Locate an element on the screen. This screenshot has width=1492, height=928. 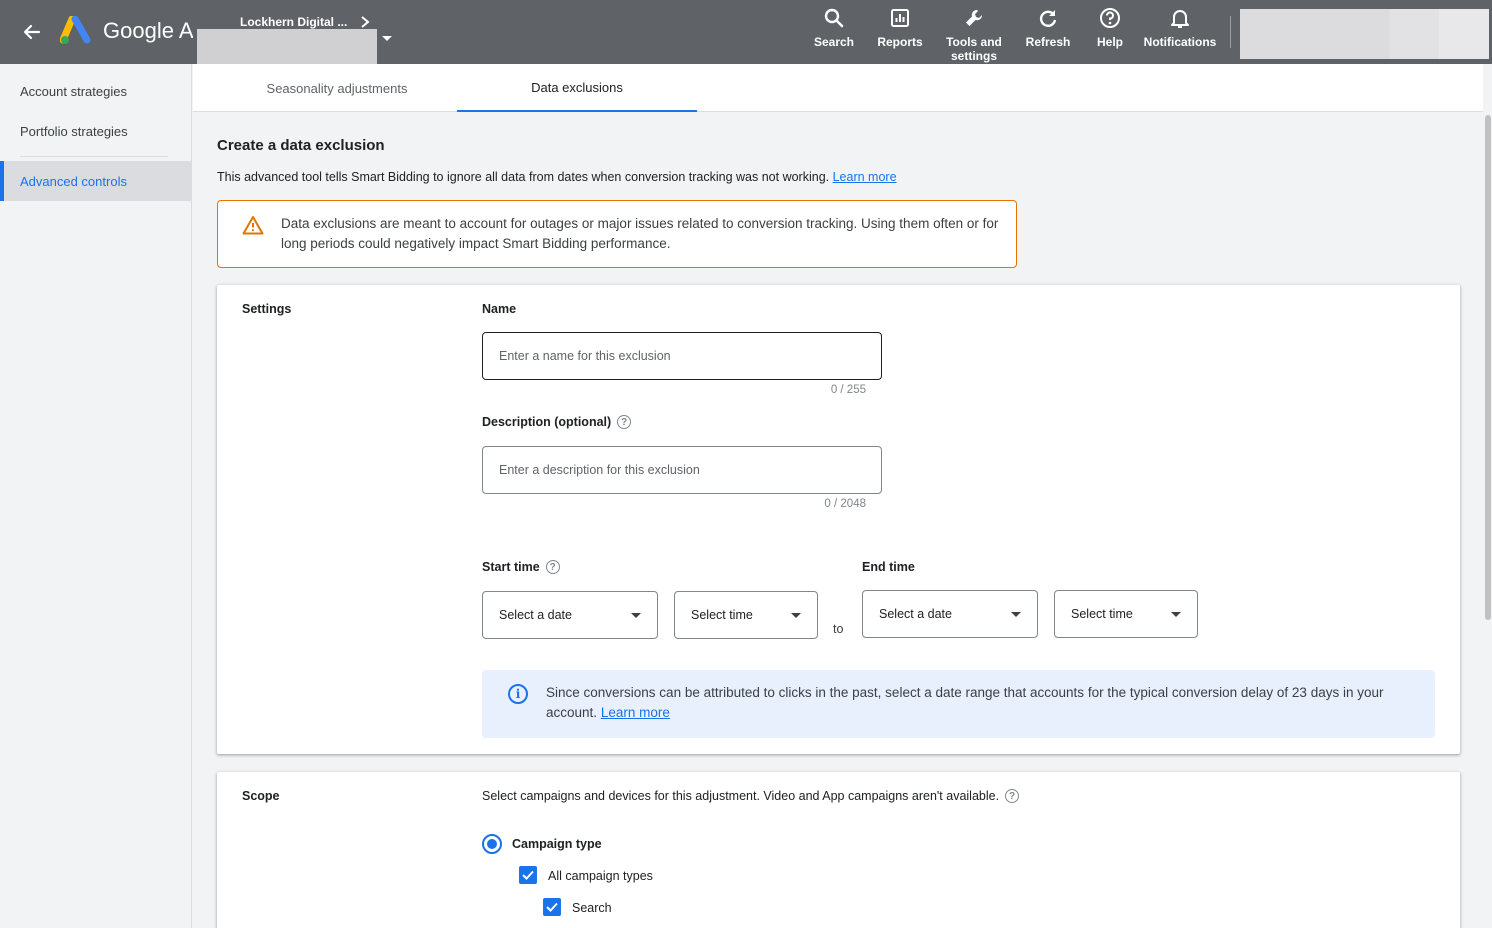
reports-icon is located at coordinates (900, 18).